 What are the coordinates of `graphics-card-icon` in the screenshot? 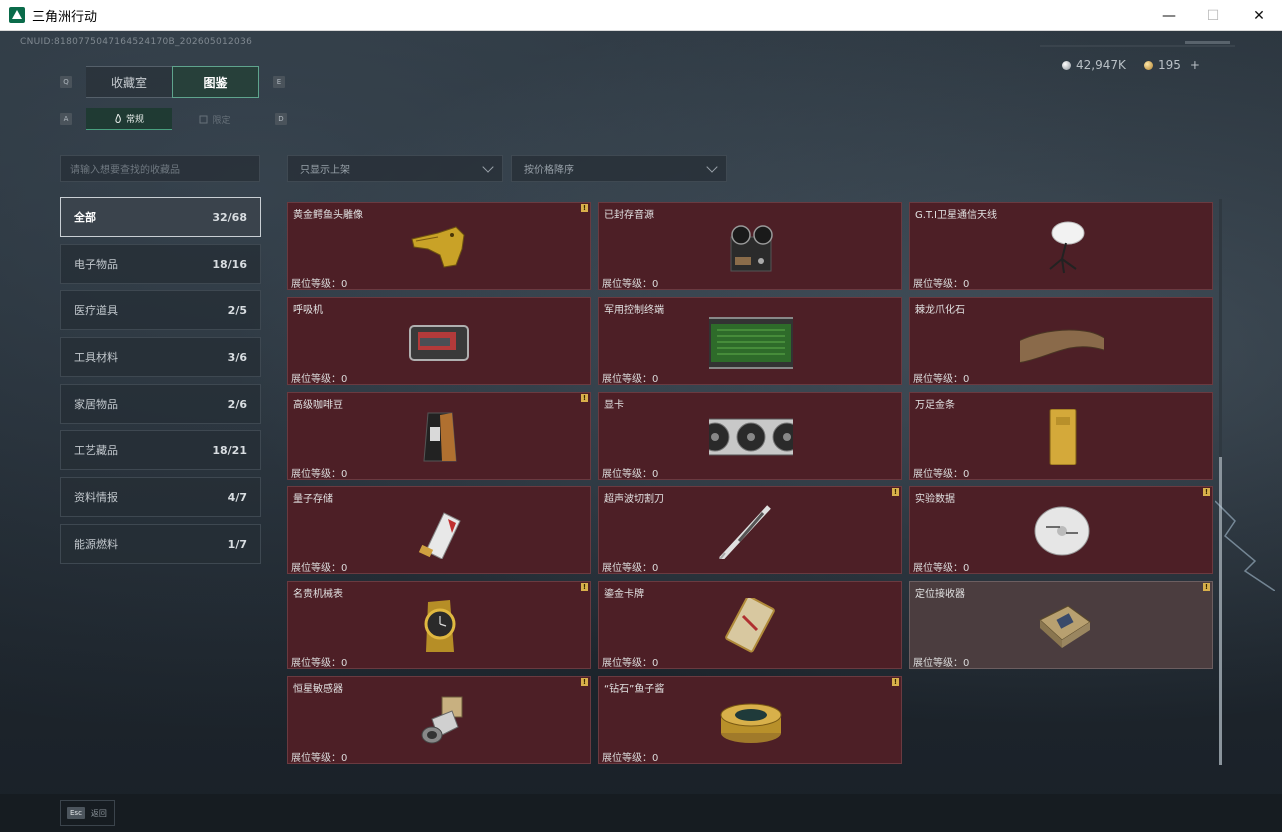 It's located at (751, 437).